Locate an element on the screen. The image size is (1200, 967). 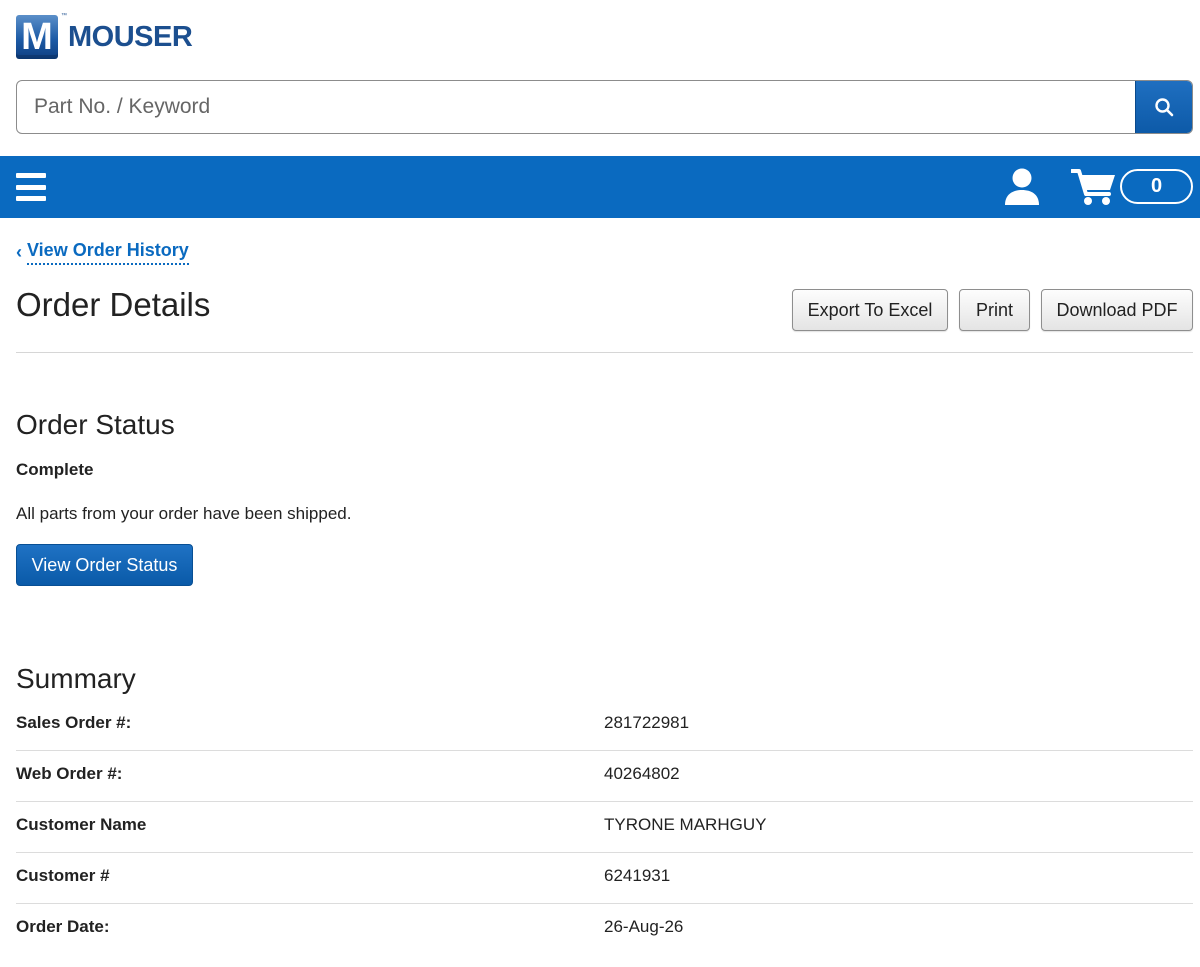
summary-row-customer-number: Customer # 6241931 is located at coordinates (604, 878).